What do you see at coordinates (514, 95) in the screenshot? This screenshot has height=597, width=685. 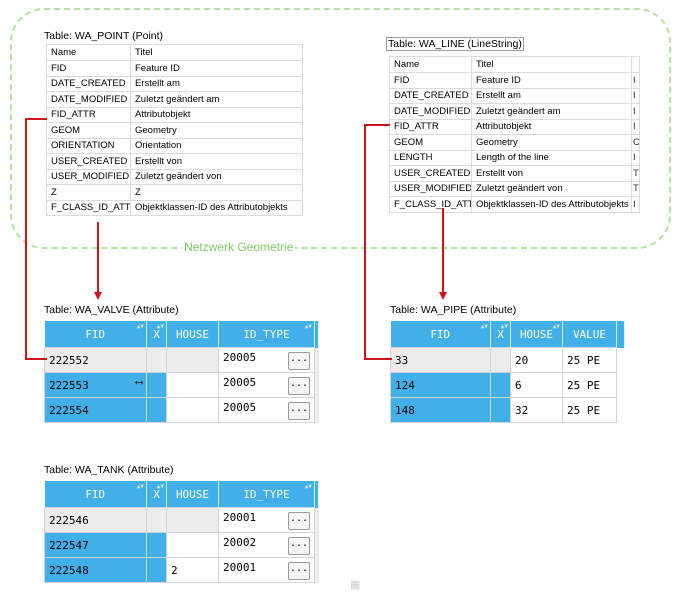 I see `table-row: DATE_CREATED Erstellt am I` at bounding box center [514, 95].